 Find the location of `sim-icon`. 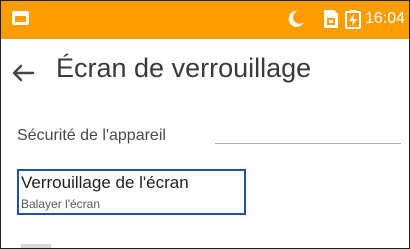

sim-icon is located at coordinates (331, 19).